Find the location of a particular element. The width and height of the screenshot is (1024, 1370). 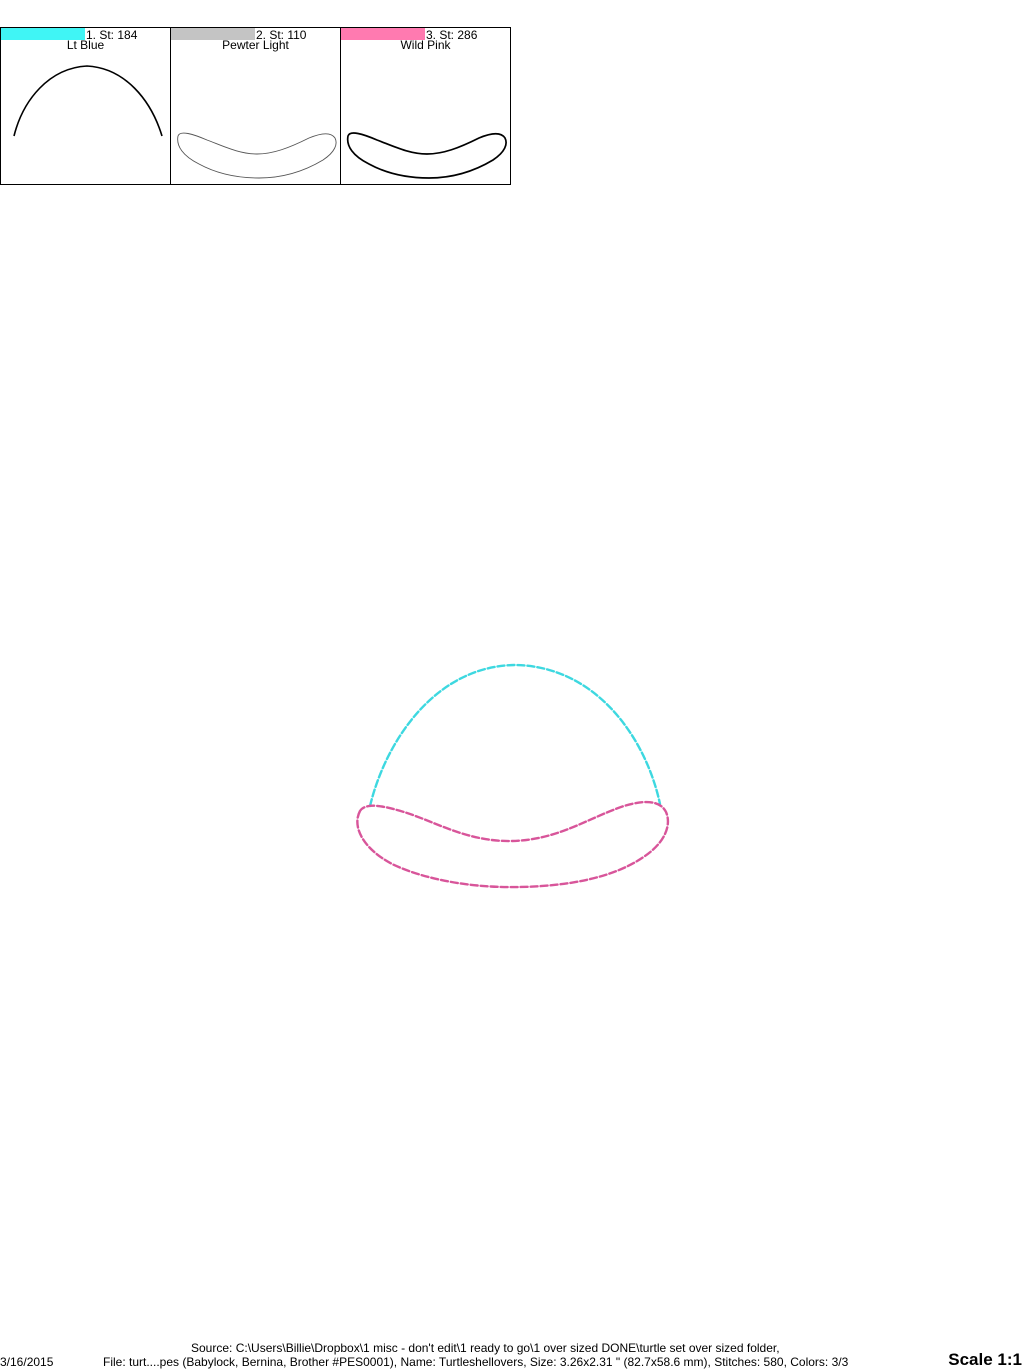

turtle-shell-brim is located at coordinates (513, 844).